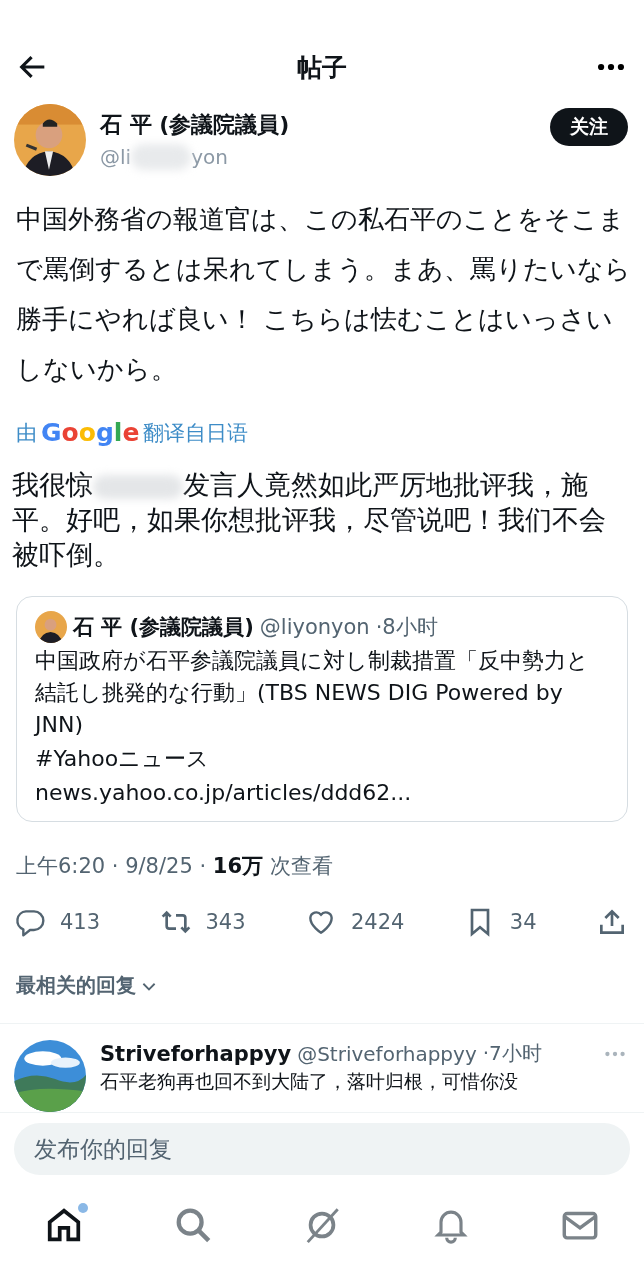 This screenshot has height=1263, width=644. Describe the element at coordinates (314, 627) in the screenshot. I see `quote-handle: @liyonyon` at that location.